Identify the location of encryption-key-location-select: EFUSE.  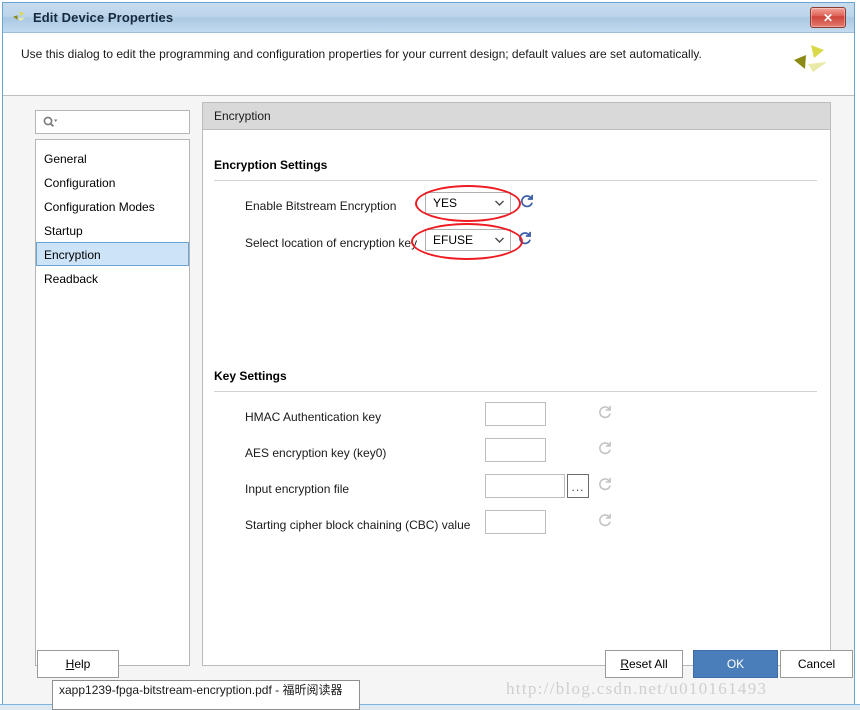
(468, 240).